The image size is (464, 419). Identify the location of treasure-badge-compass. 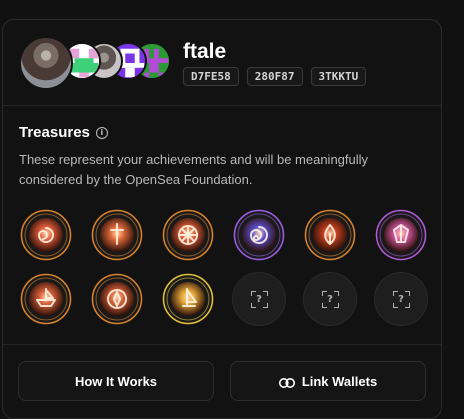
(117, 299).